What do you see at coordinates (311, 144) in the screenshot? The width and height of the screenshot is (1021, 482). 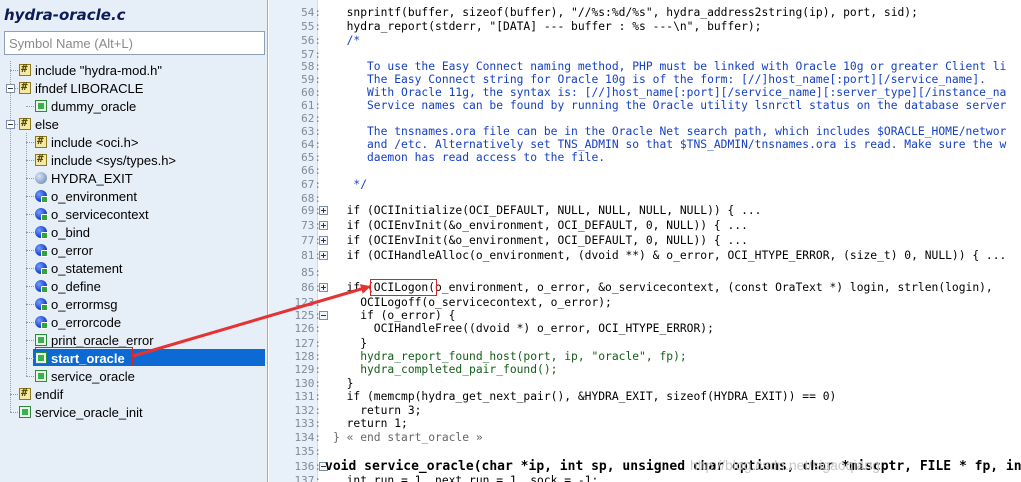 I see `line-number: 64:` at bounding box center [311, 144].